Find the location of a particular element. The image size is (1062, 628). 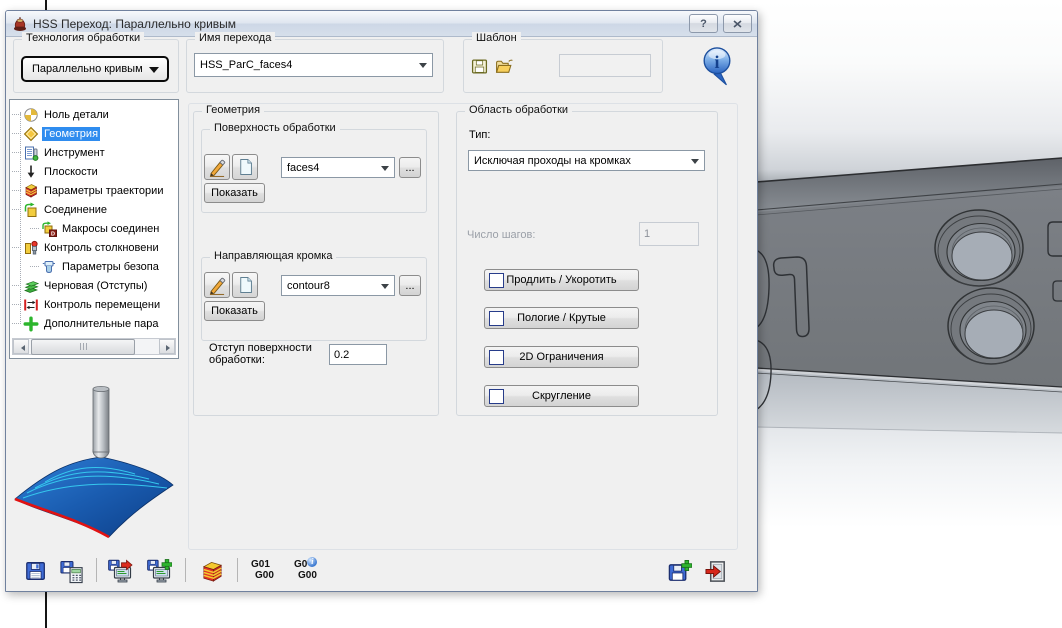

operation-preview-image is located at coordinates (94, 464).